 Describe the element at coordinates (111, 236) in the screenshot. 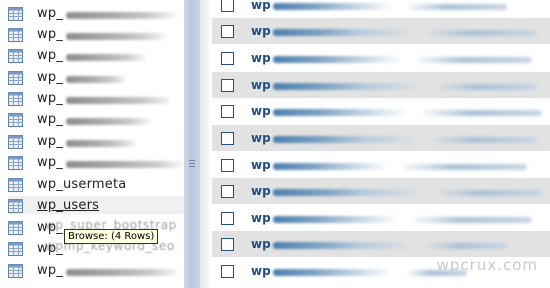

I see `browse-tooltip: Browse: (4 Rows)` at that location.